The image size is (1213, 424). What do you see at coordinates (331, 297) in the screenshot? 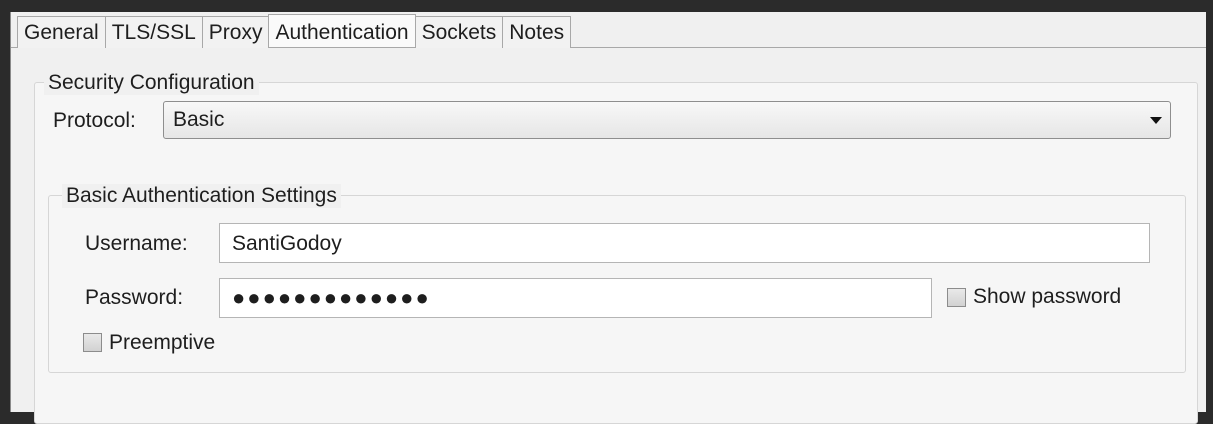
I see `password-mask: ●●●●●●●●●●●●●` at bounding box center [331, 297].